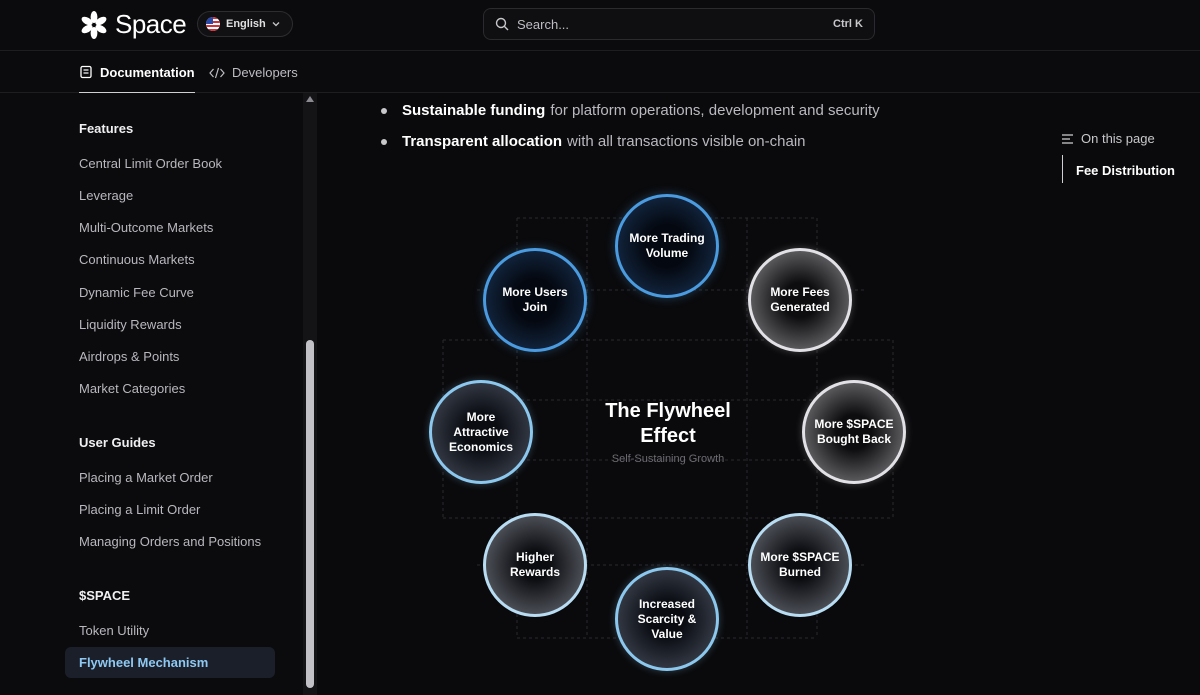 Image resolution: width=1200 pixels, height=695 pixels. Describe the element at coordinates (1125, 170) in the screenshot. I see `toc-item-fee-distribution: Fee Distribution` at that location.